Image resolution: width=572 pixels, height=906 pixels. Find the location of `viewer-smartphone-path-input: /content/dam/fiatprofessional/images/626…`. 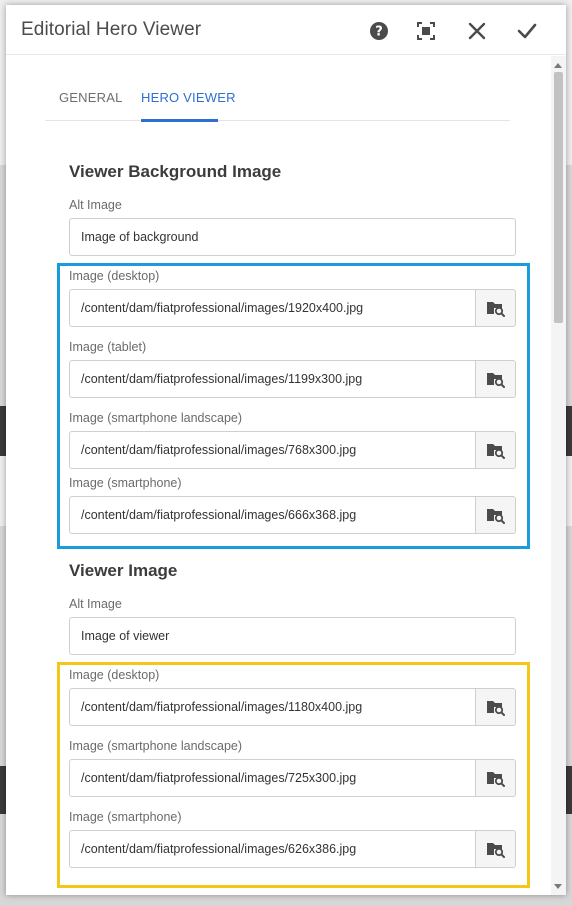

viewer-smartphone-path-input: /content/dam/fiatprofessional/images/626… is located at coordinates (272, 849).